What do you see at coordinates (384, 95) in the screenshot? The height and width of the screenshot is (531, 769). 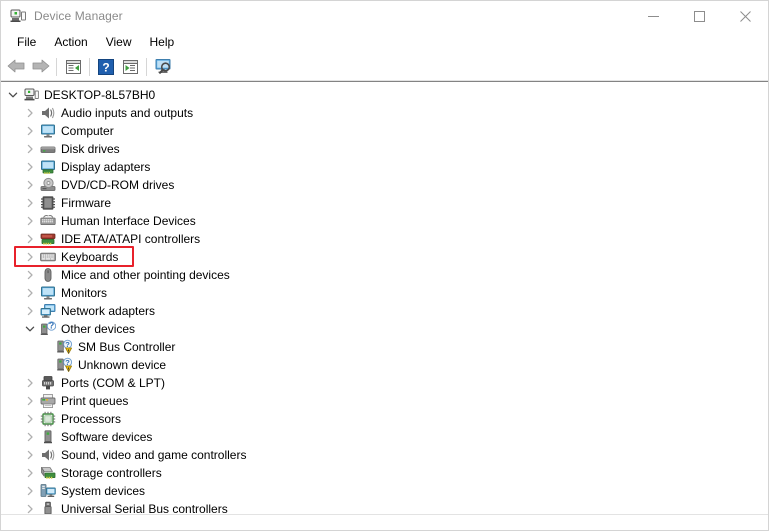 I see `tree-root-node: DESKTOP-8L57BH0` at bounding box center [384, 95].